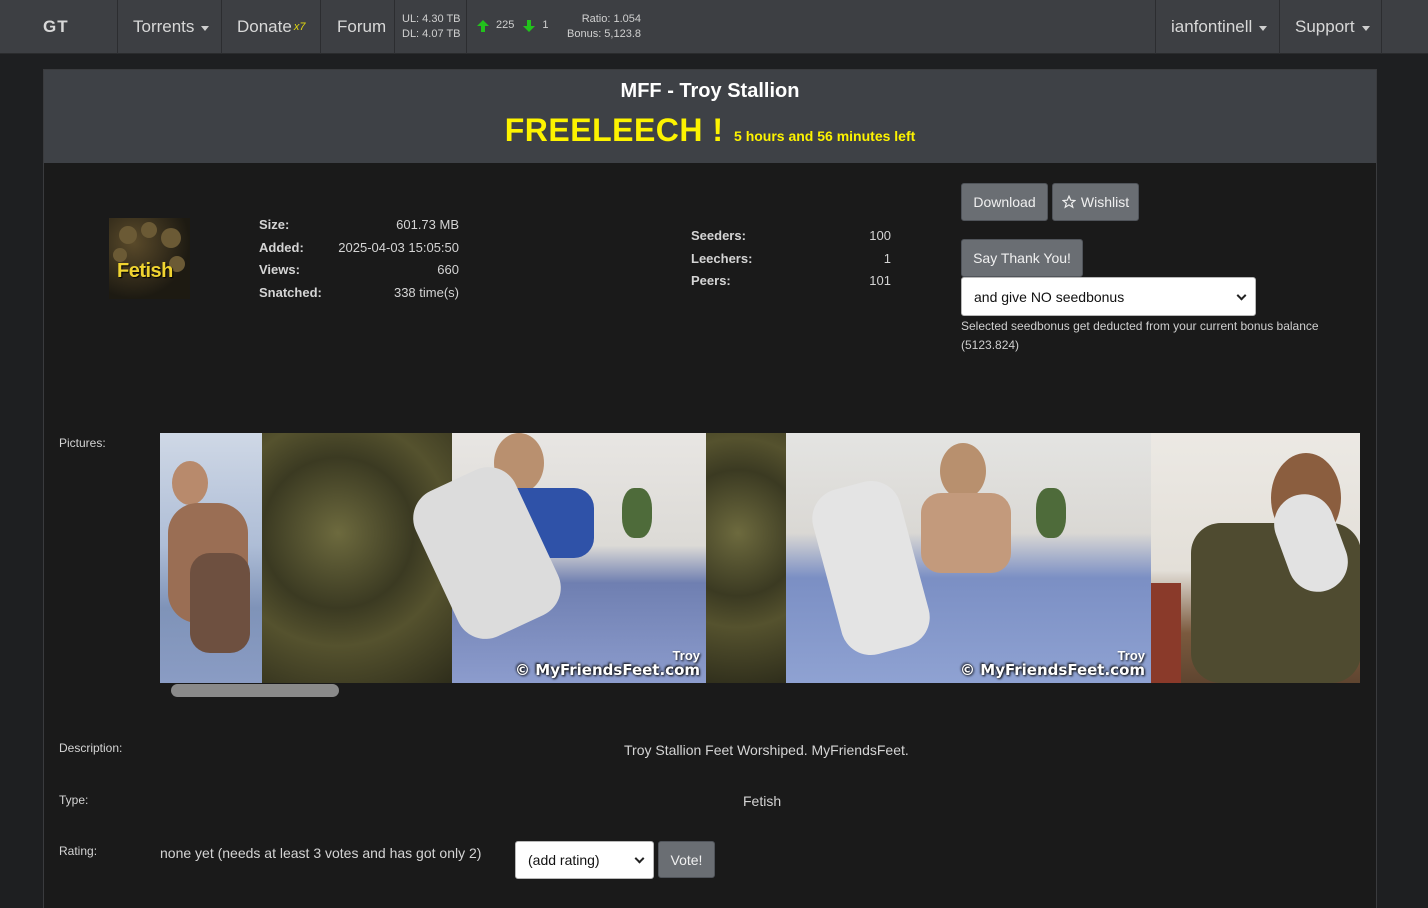  Describe the element at coordinates (74, 800) in the screenshot. I see `type-label: Type:` at that location.